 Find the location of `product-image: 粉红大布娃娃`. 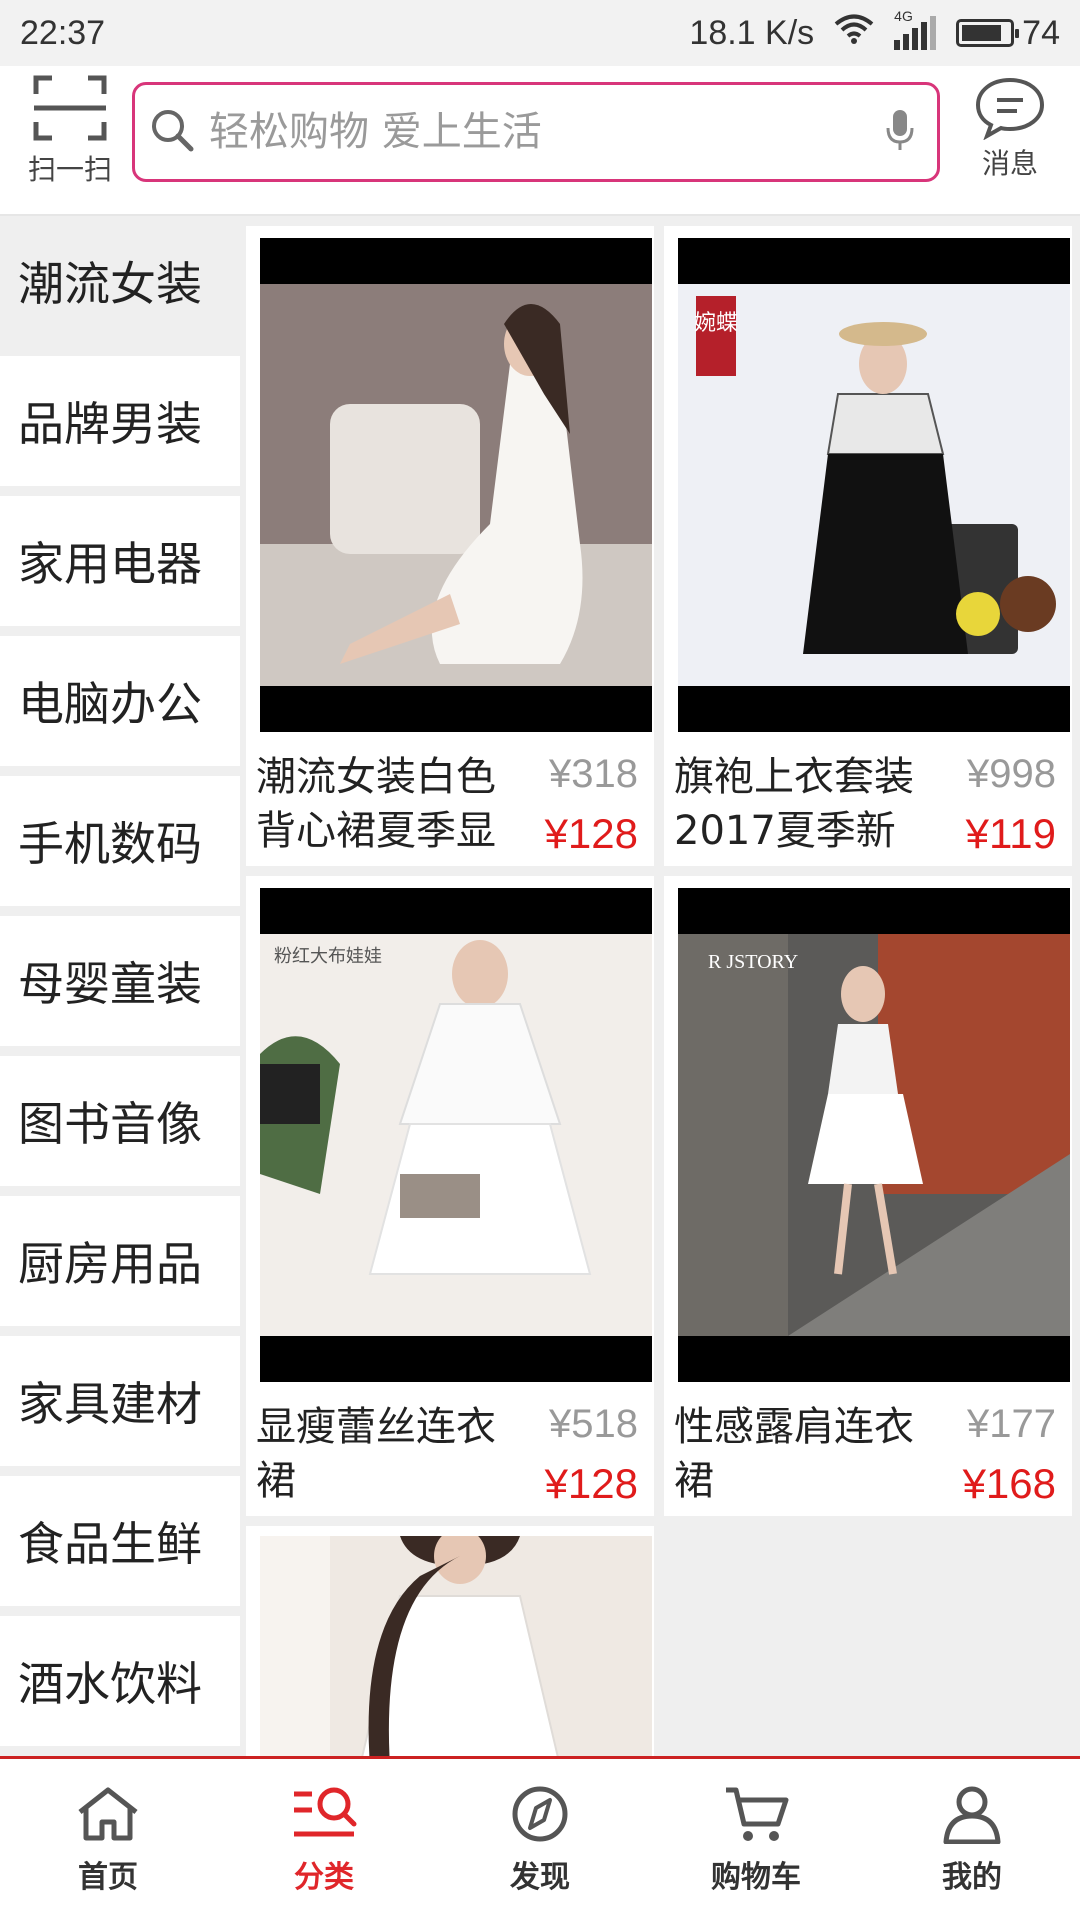

product-image: 粉红大布娃娃 is located at coordinates (456, 1135).